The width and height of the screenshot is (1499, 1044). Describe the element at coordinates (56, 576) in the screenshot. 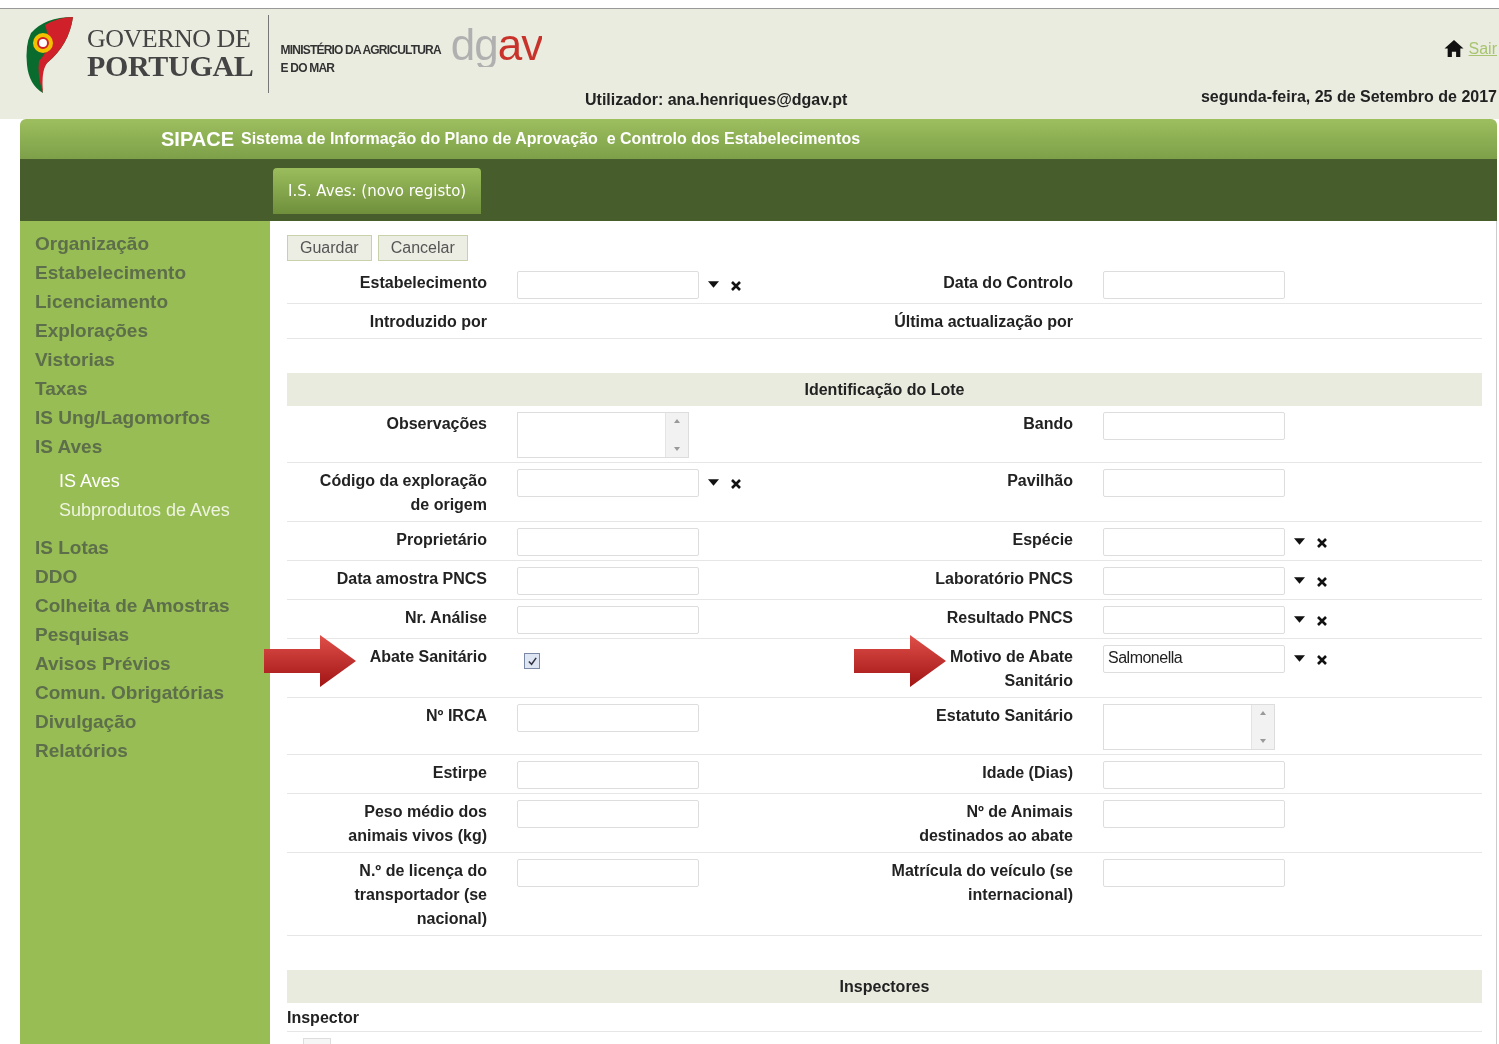

I see `menu-item: DDO` at that location.